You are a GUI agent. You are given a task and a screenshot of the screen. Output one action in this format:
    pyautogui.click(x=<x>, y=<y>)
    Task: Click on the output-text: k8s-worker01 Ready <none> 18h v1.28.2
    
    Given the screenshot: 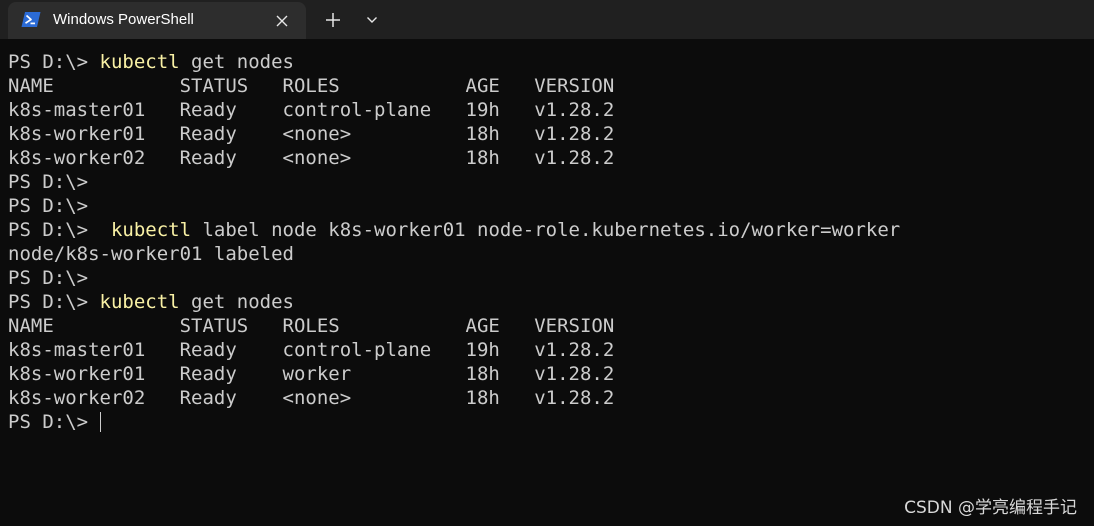 What is the action you would take?
    pyautogui.click(x=311, y=134)
    